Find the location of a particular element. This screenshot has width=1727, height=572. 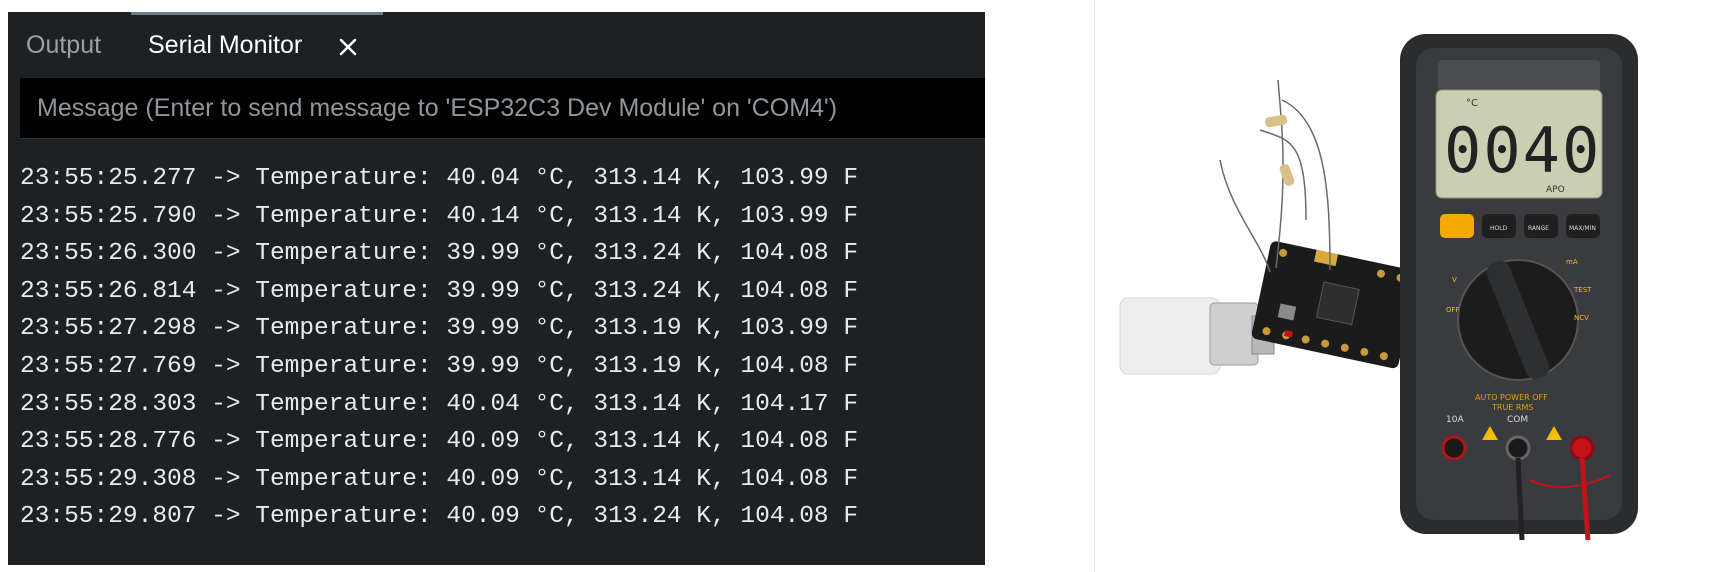

lcd-reading: 0040 is located at coordinates (1522, 150).